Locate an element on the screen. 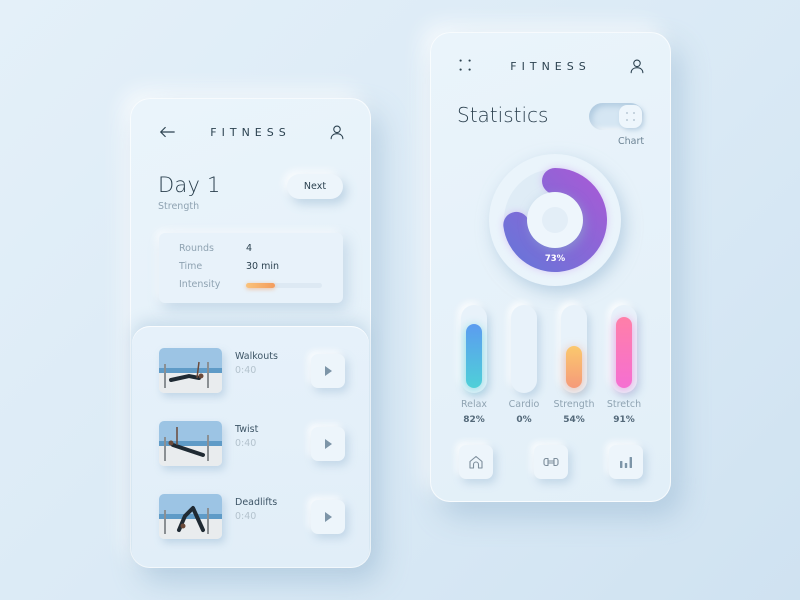  workout-stats: Rounds 4 Time 30 min Intensity is located at coordinates (251, 268).